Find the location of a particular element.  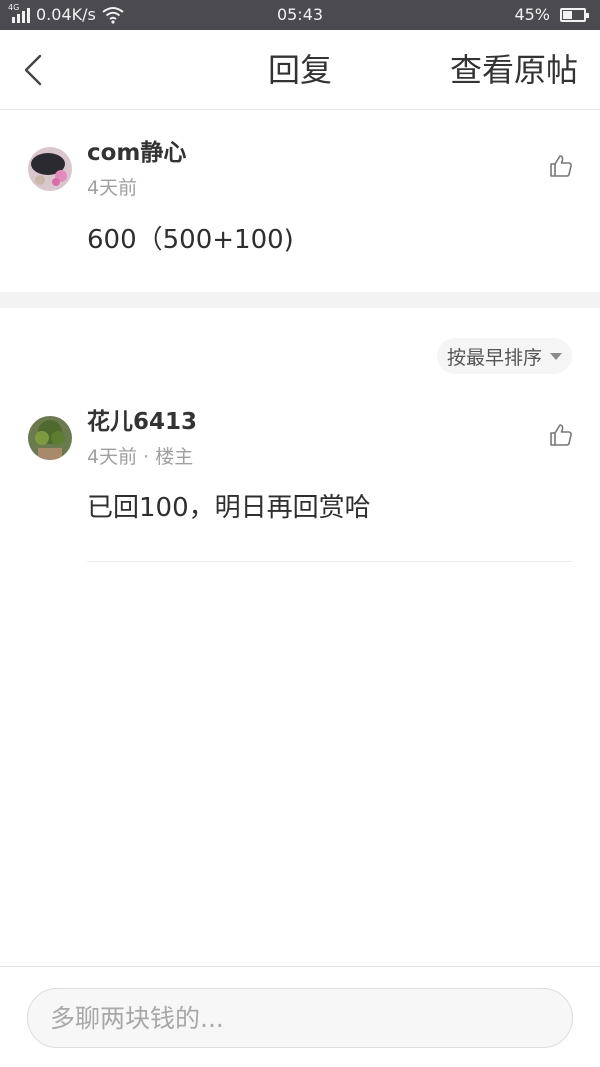

chevron-down-icon is located at coordinates (556, 356).